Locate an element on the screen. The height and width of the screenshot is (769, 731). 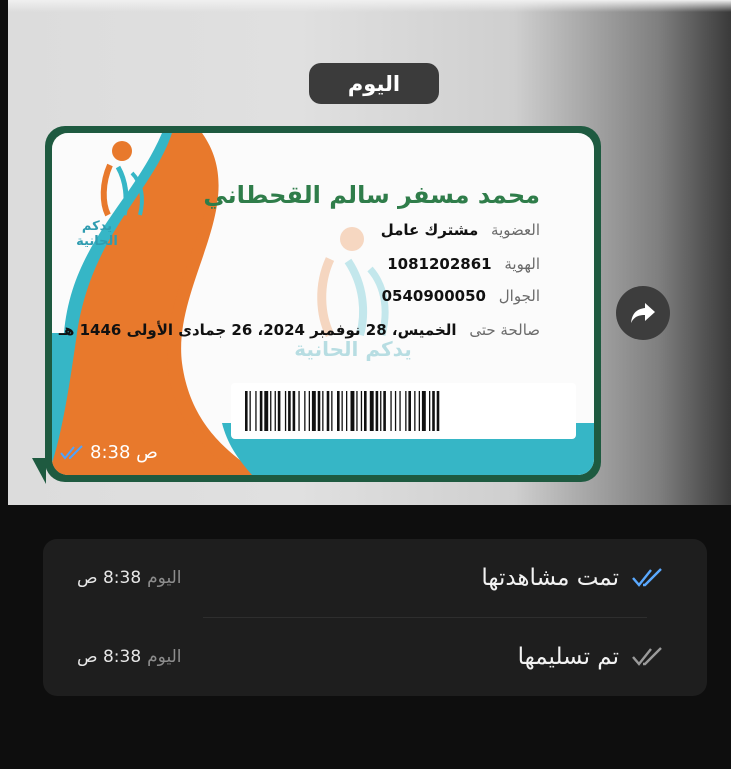
forward-button is located at coordinates (643, 313).